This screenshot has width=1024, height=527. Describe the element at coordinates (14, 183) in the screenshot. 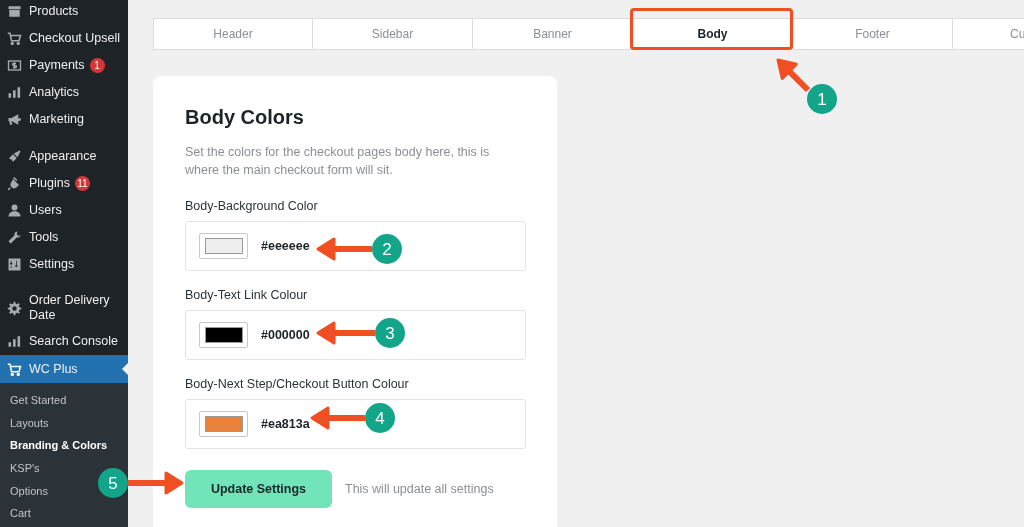

I see `plug-icon` at that location.